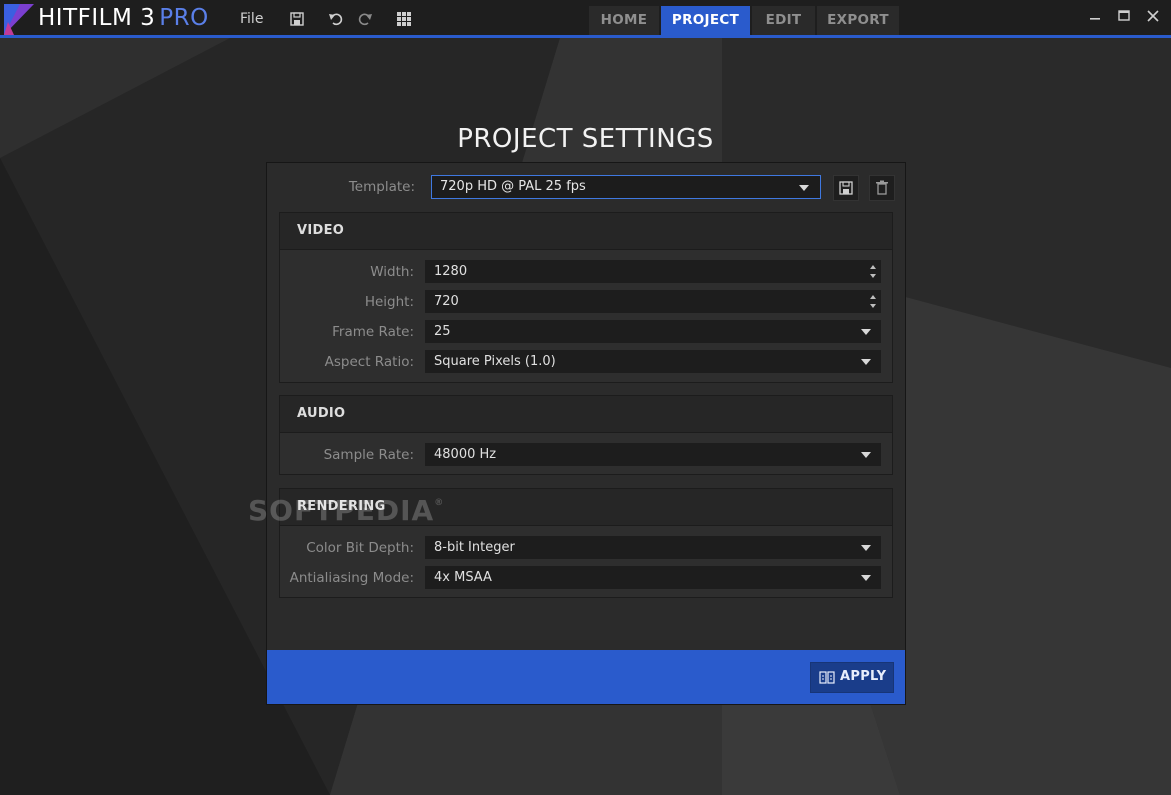 The width and height of the screenshot is (1171, 795). Describe the element at coordinates (653, 577) in the screenshot. I see `antialiasing-dropdown: 4x MSAA` at that location.